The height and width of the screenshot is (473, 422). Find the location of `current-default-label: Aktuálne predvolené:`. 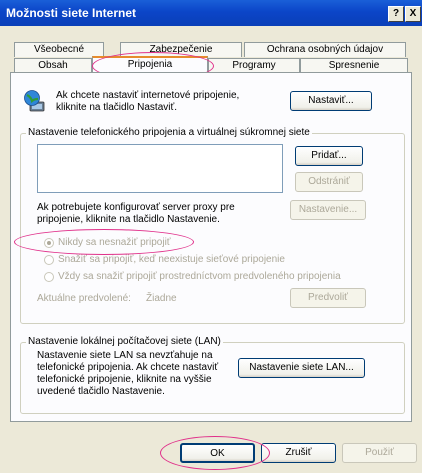

current-default-label: Aktuálne predvolené: is located at coordinates (84, 298).